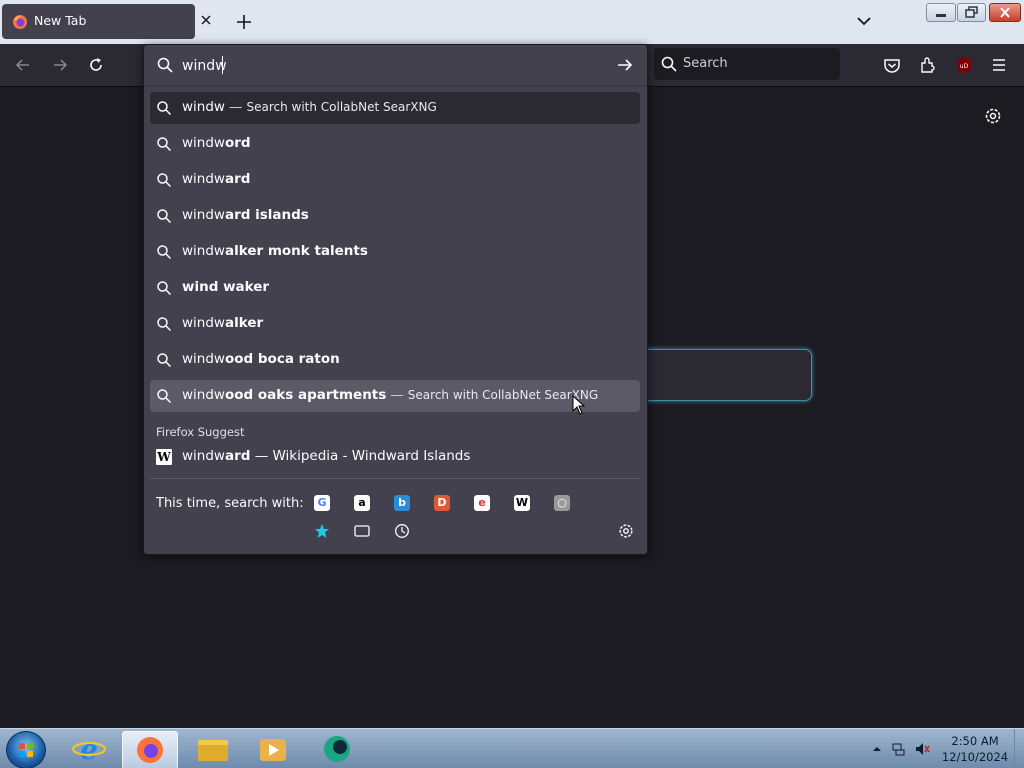  Describe the element at coordinates (402, 503) in the screenshot. I see `bing-icon: b` at that location.